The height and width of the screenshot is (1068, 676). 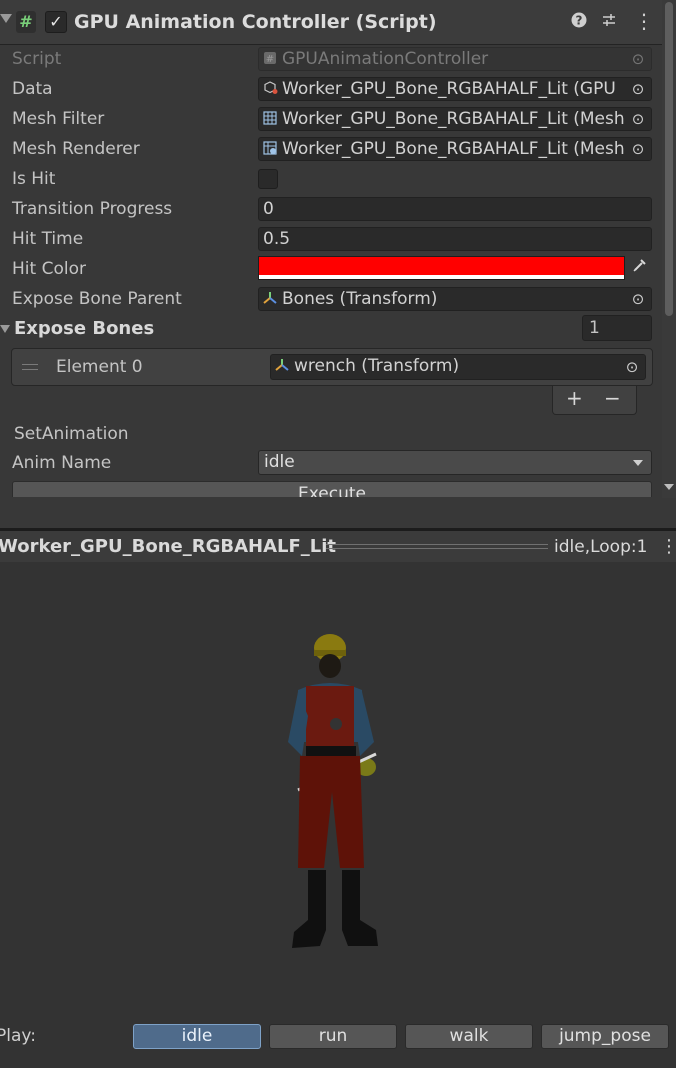 What do you see at coordinates (669, 487) in the screenshot?
I see `scroll-down-arrow-icon` at bounding box center [669, 487].